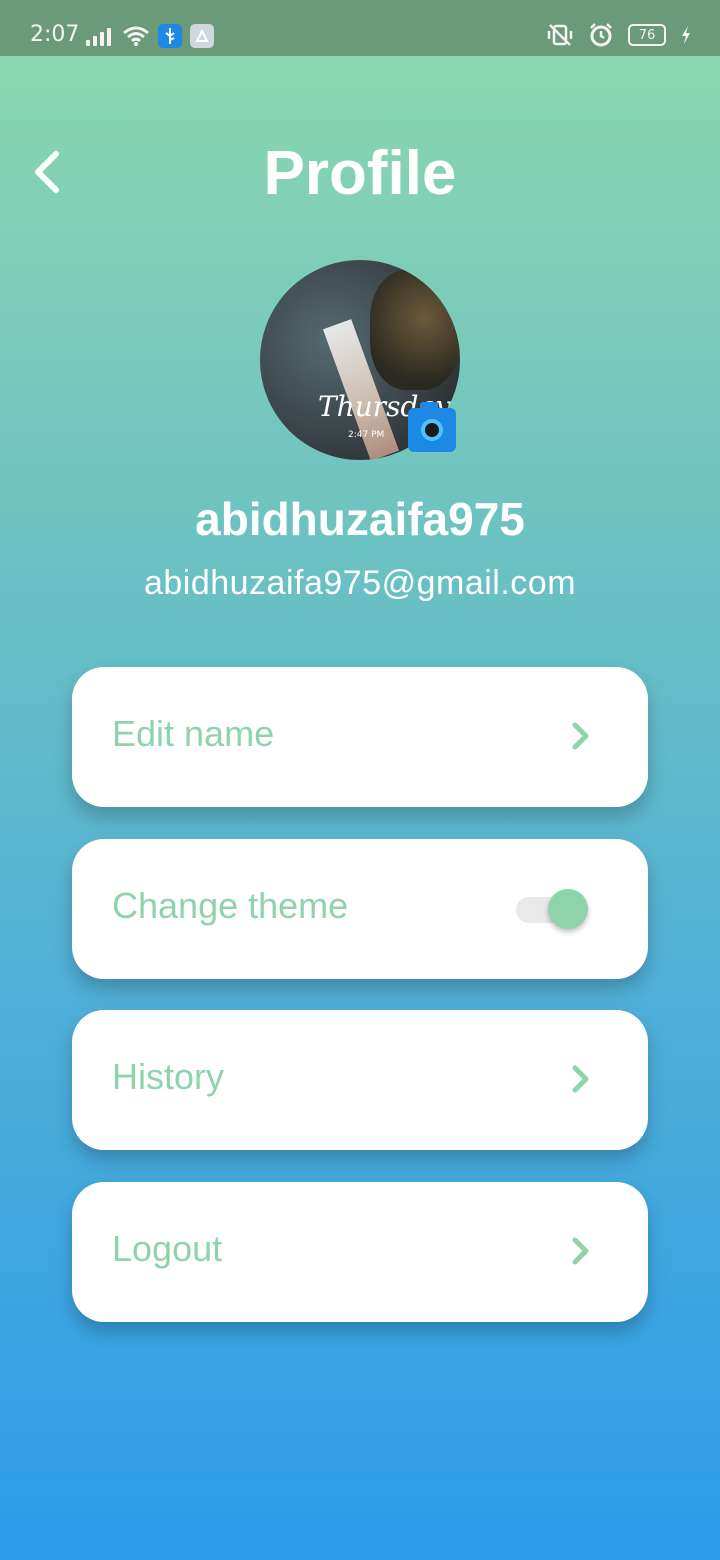  Describe the element at coordinates (168, 1076) in the screenshot. I see `menu-item-label: History` at that location.